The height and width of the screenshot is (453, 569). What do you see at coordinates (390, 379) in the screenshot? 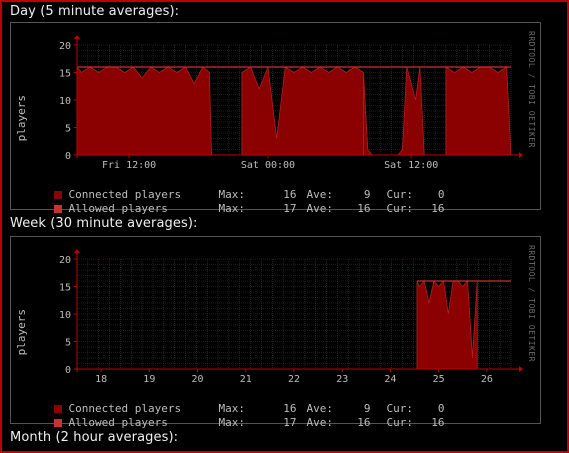
I see `x-tick-label: 24` at bounding box center [390, 379].